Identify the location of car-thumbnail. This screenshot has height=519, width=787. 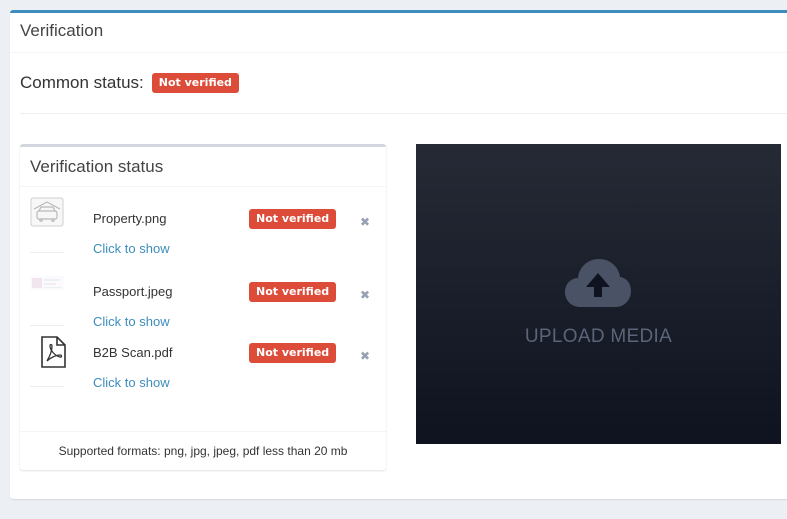
(47, 212).